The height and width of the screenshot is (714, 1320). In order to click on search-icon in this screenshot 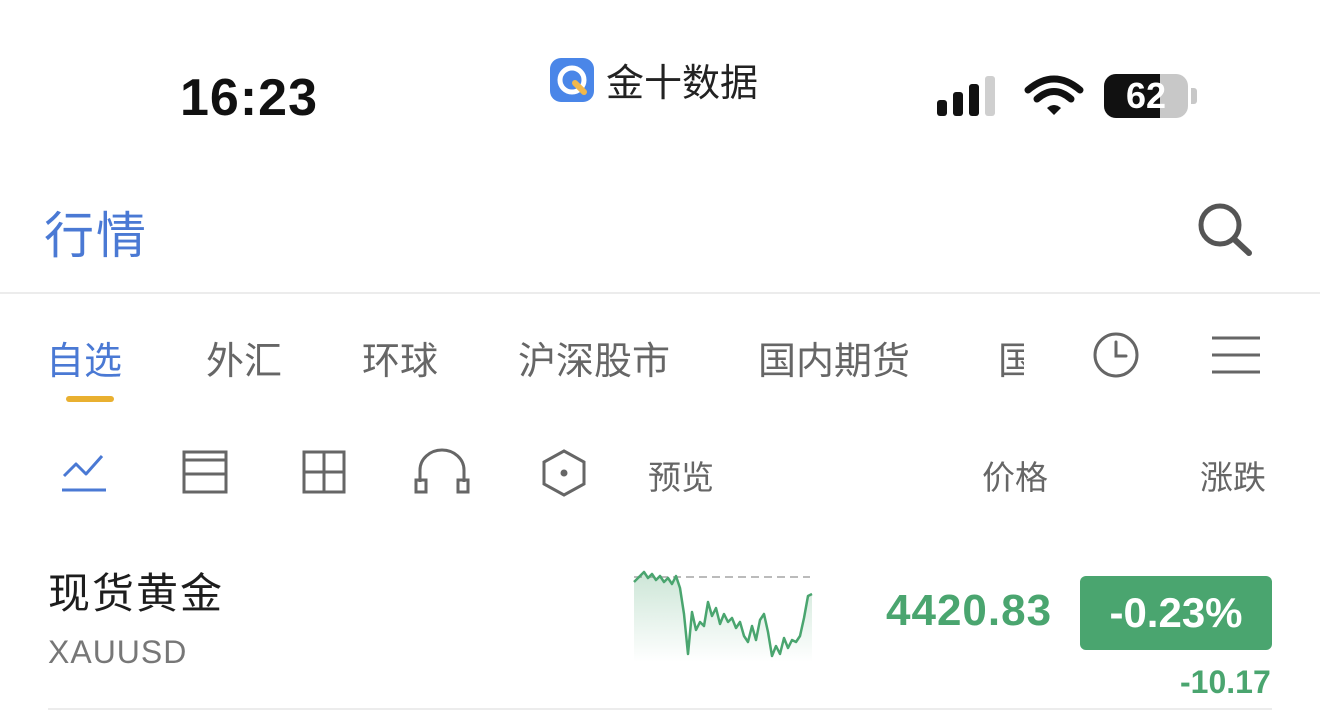, I will do `click(1225, 229)`.